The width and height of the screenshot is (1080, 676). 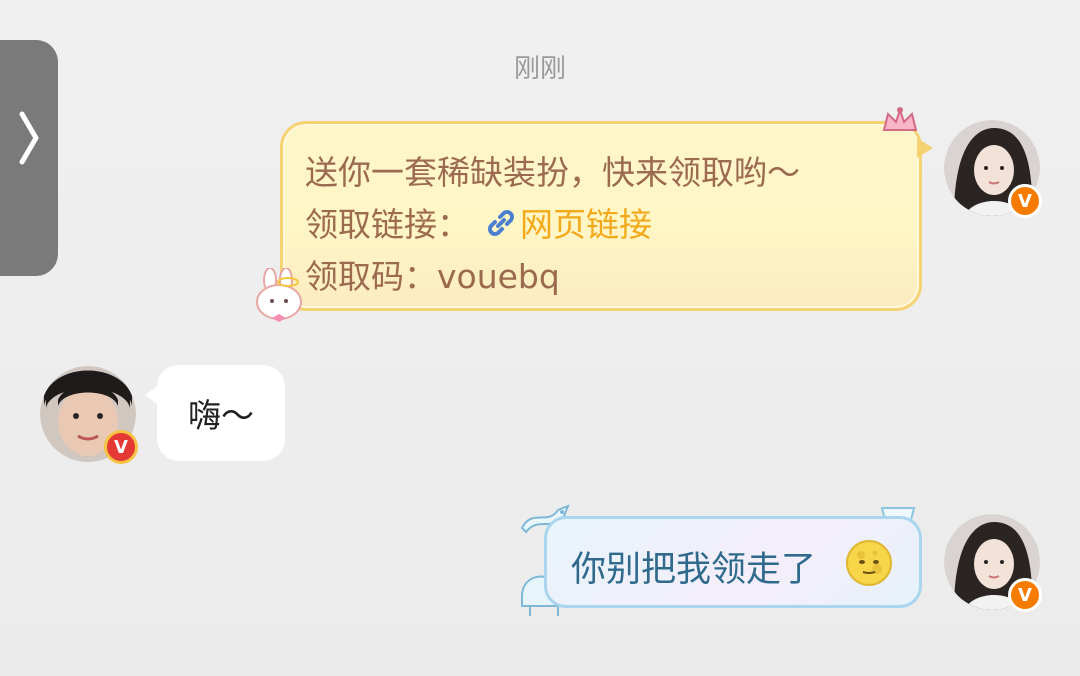 What do you see at coordinates (993, 563) in the screenshot?
I see `avatar-self-2: V` at bounding box center [993, 563].